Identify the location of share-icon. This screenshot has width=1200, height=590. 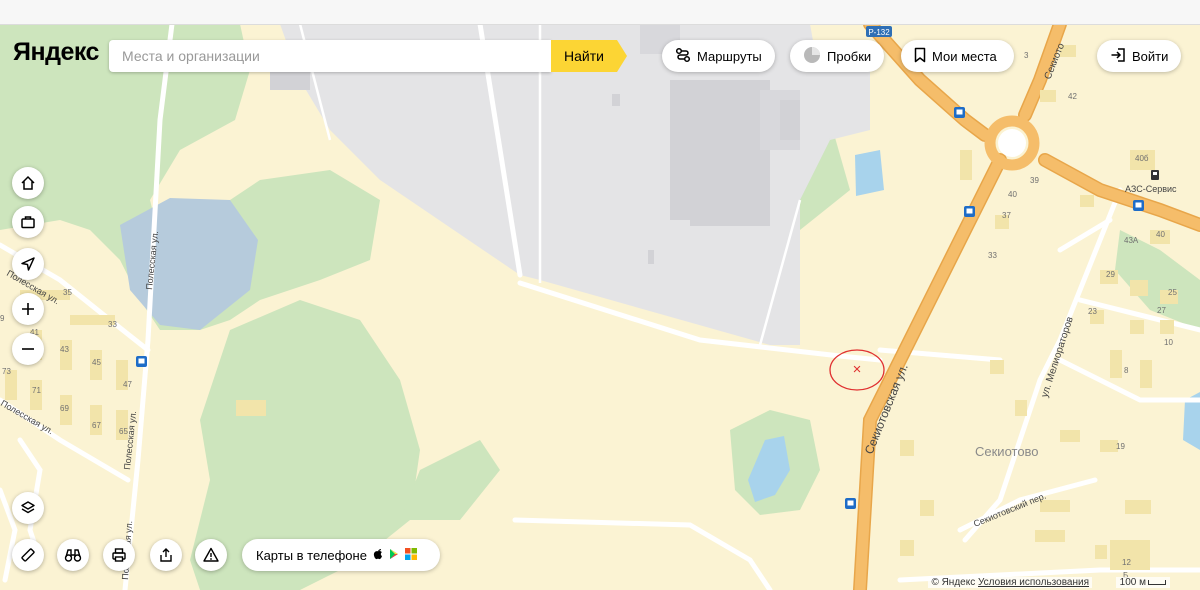
(166, 555).